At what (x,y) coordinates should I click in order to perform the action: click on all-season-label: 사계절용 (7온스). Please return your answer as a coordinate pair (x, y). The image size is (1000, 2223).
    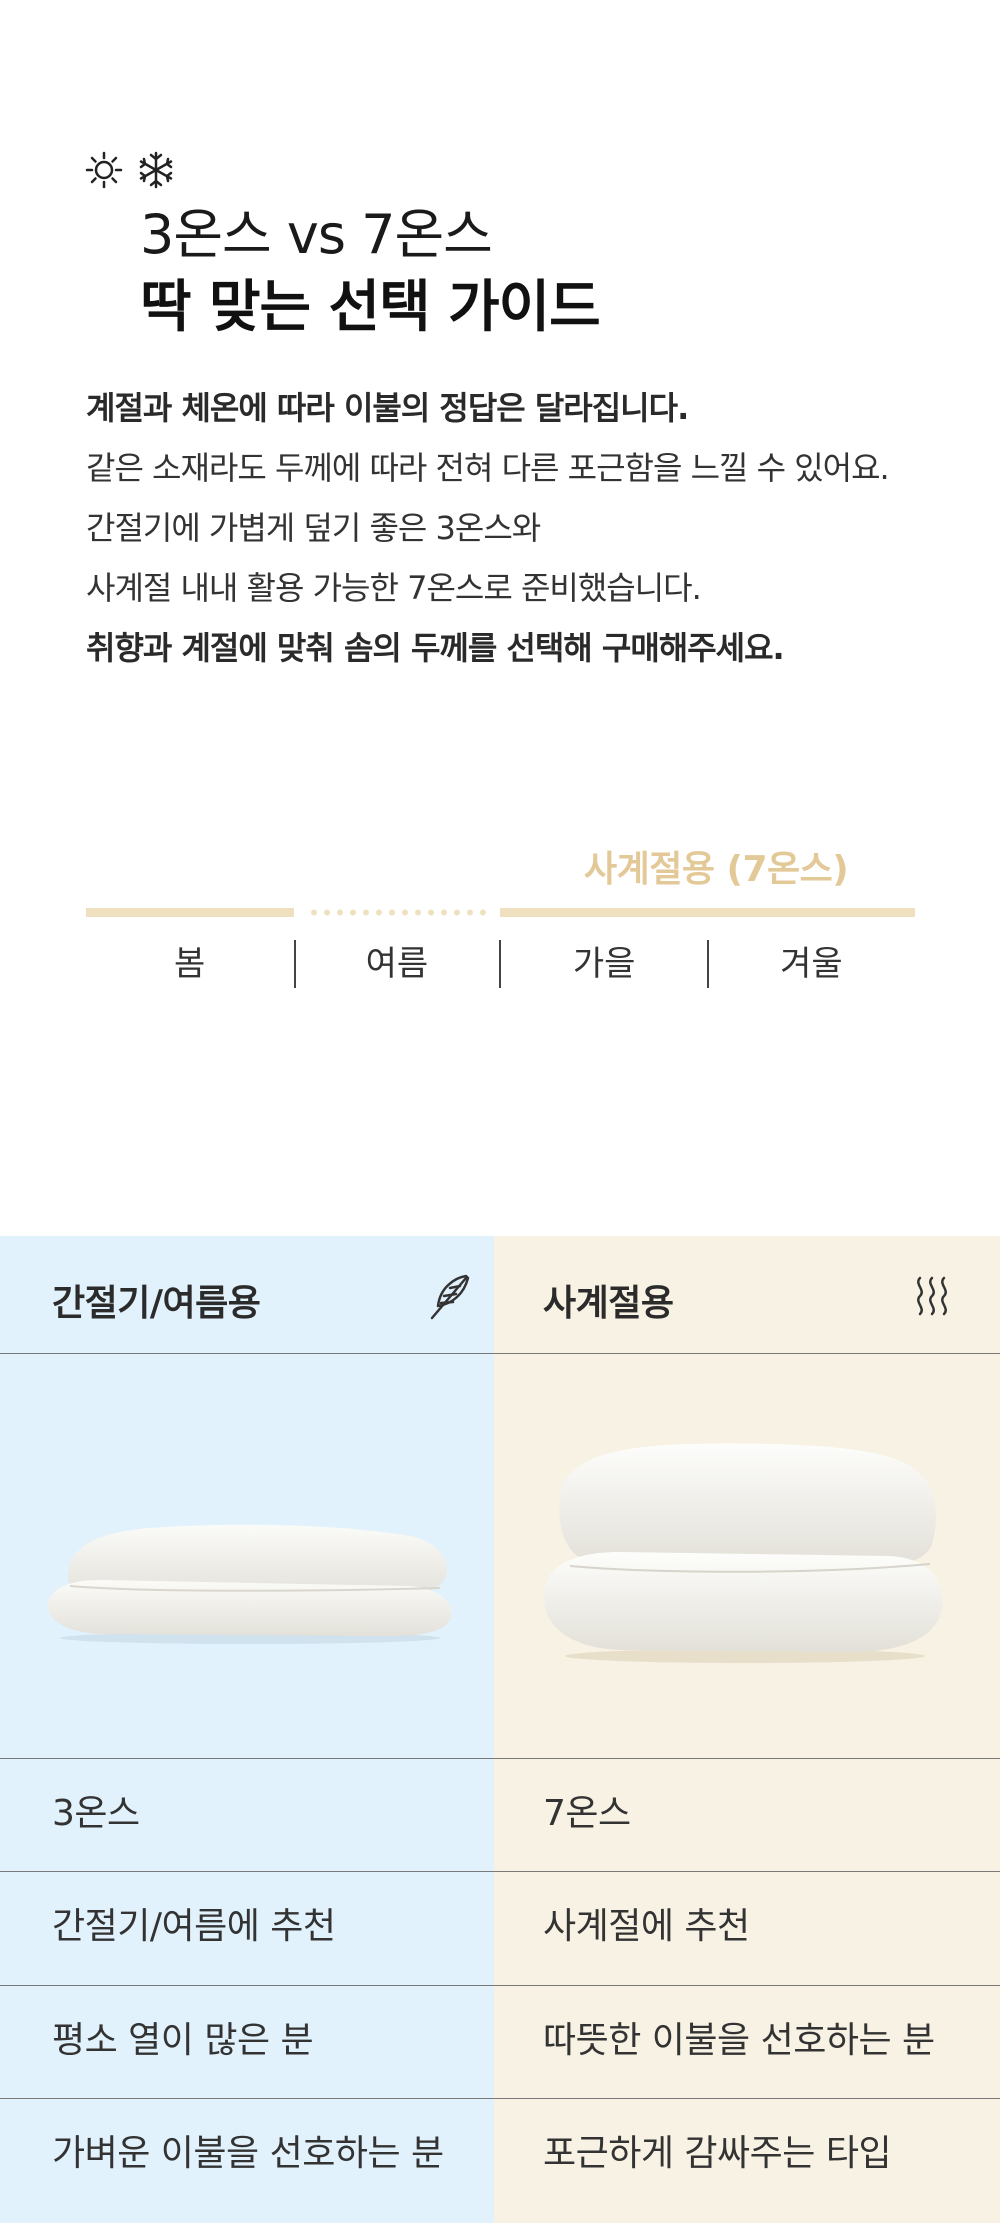
    Looking at the image, I should click on (716, 869).